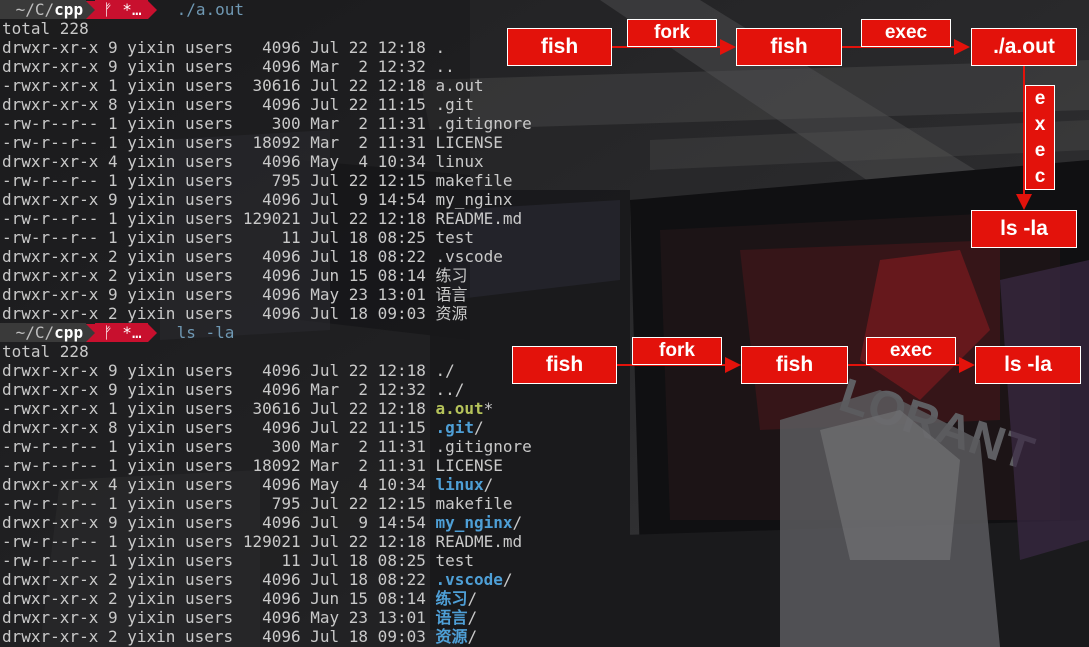 The width and height of the screenshot is (1089, 647). What do you see at coordinates (672, 33) in the screenshot?
I see `top-fork-label: fork` at bounding box center [672, 33].